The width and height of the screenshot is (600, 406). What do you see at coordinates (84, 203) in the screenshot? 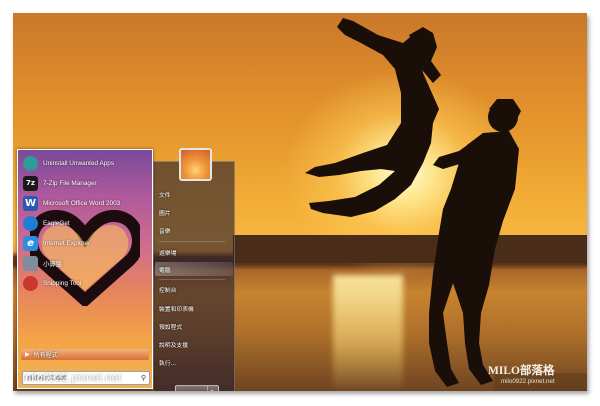
I see `program-word-2003: W Microsoft Office Word 2003` at bounding box center [84, 203].